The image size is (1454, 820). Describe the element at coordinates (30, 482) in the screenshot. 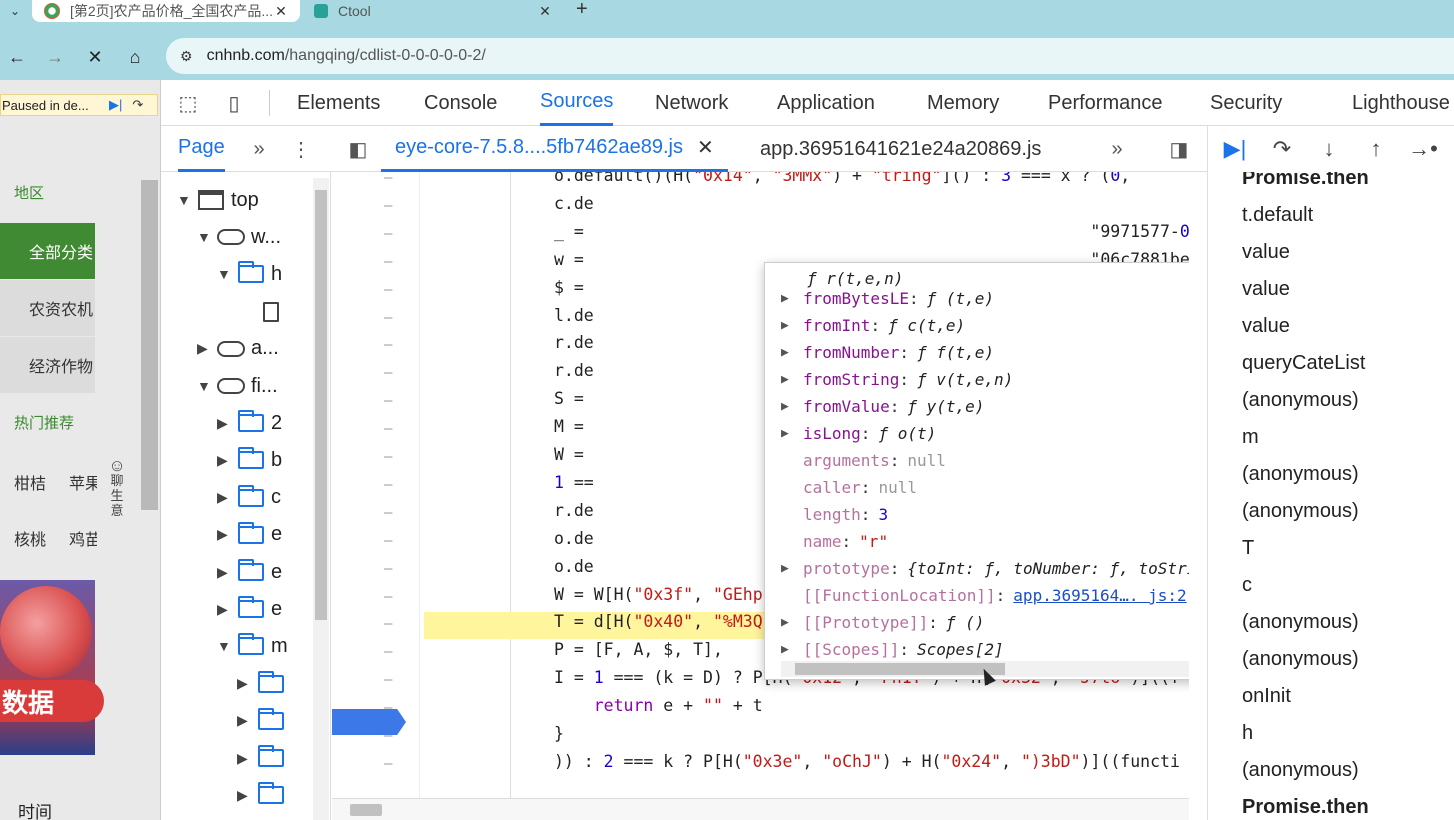

I see `hot-item: 柑桔` at that location.